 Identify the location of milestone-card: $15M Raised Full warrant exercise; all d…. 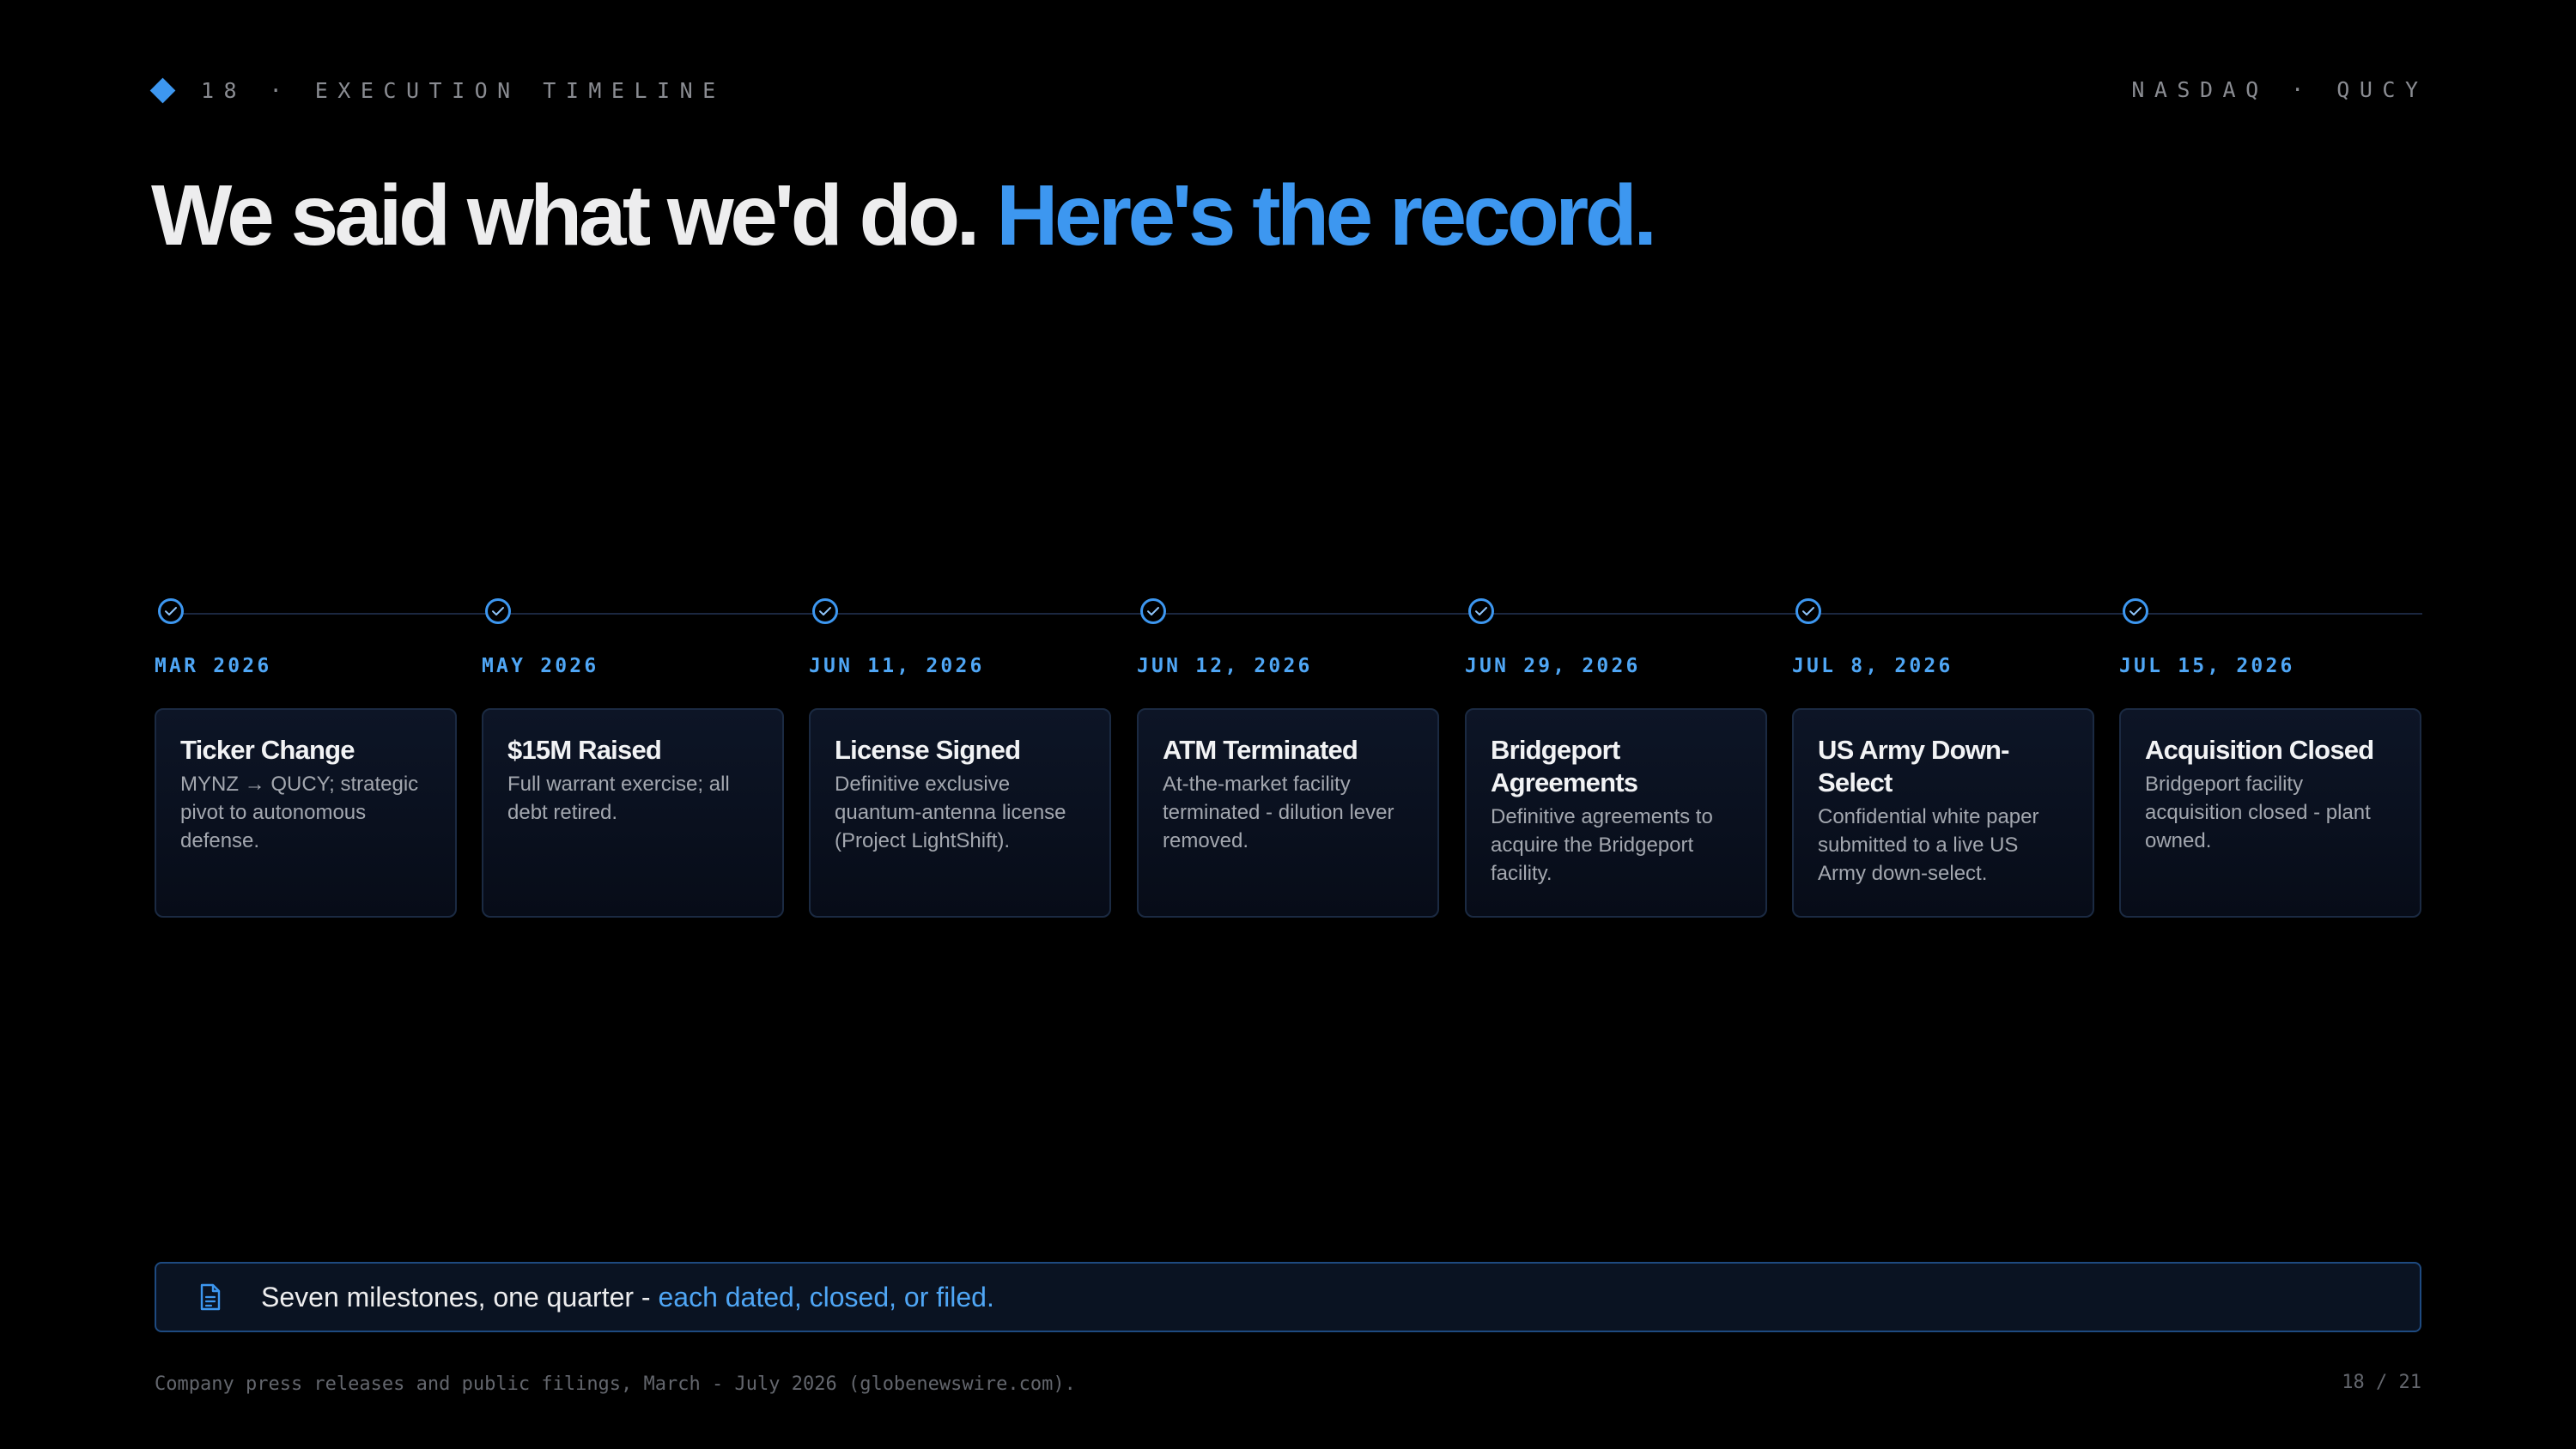
(633, 813).